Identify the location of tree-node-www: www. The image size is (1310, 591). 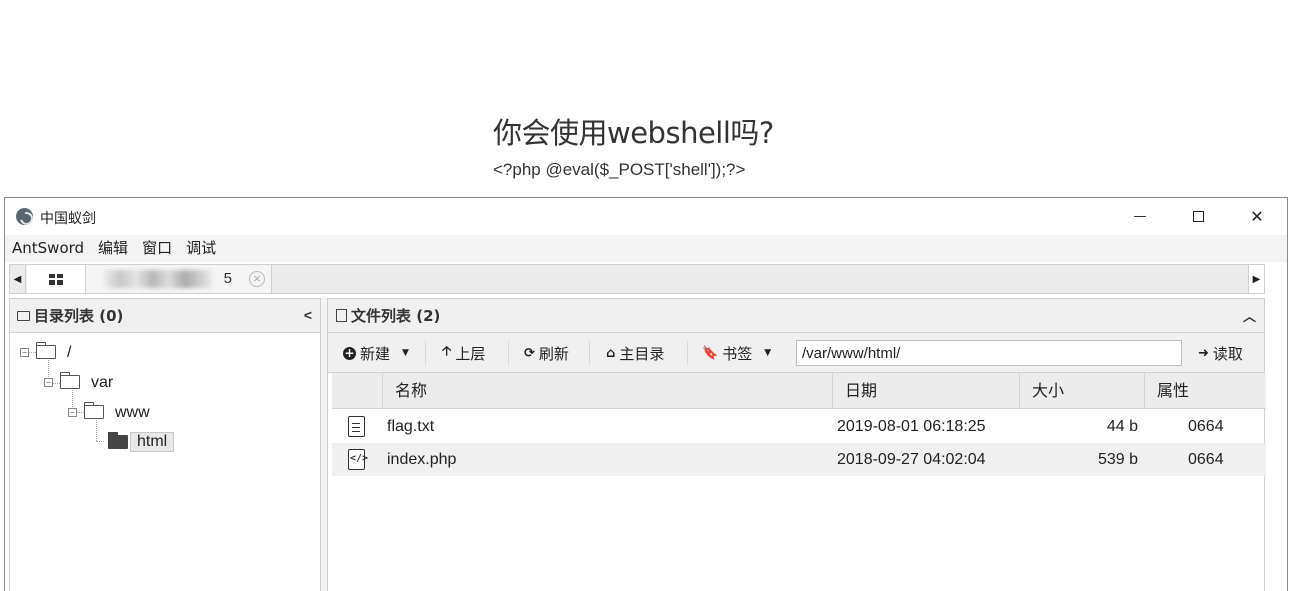
(132, 413).